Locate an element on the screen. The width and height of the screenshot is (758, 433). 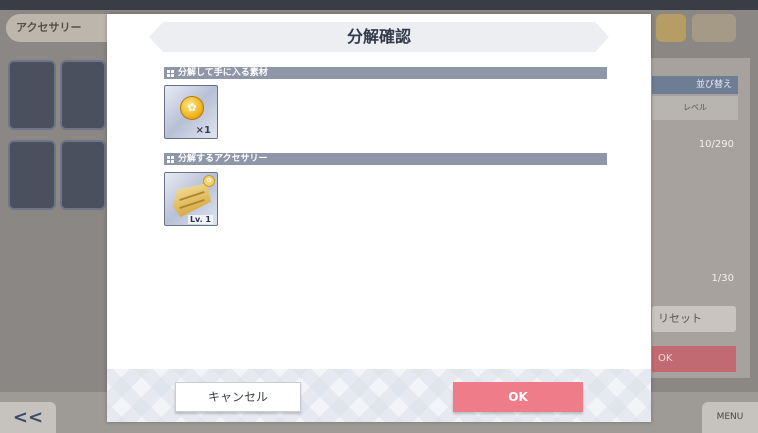
ok-button: OK is located at coordinates (518, 397).